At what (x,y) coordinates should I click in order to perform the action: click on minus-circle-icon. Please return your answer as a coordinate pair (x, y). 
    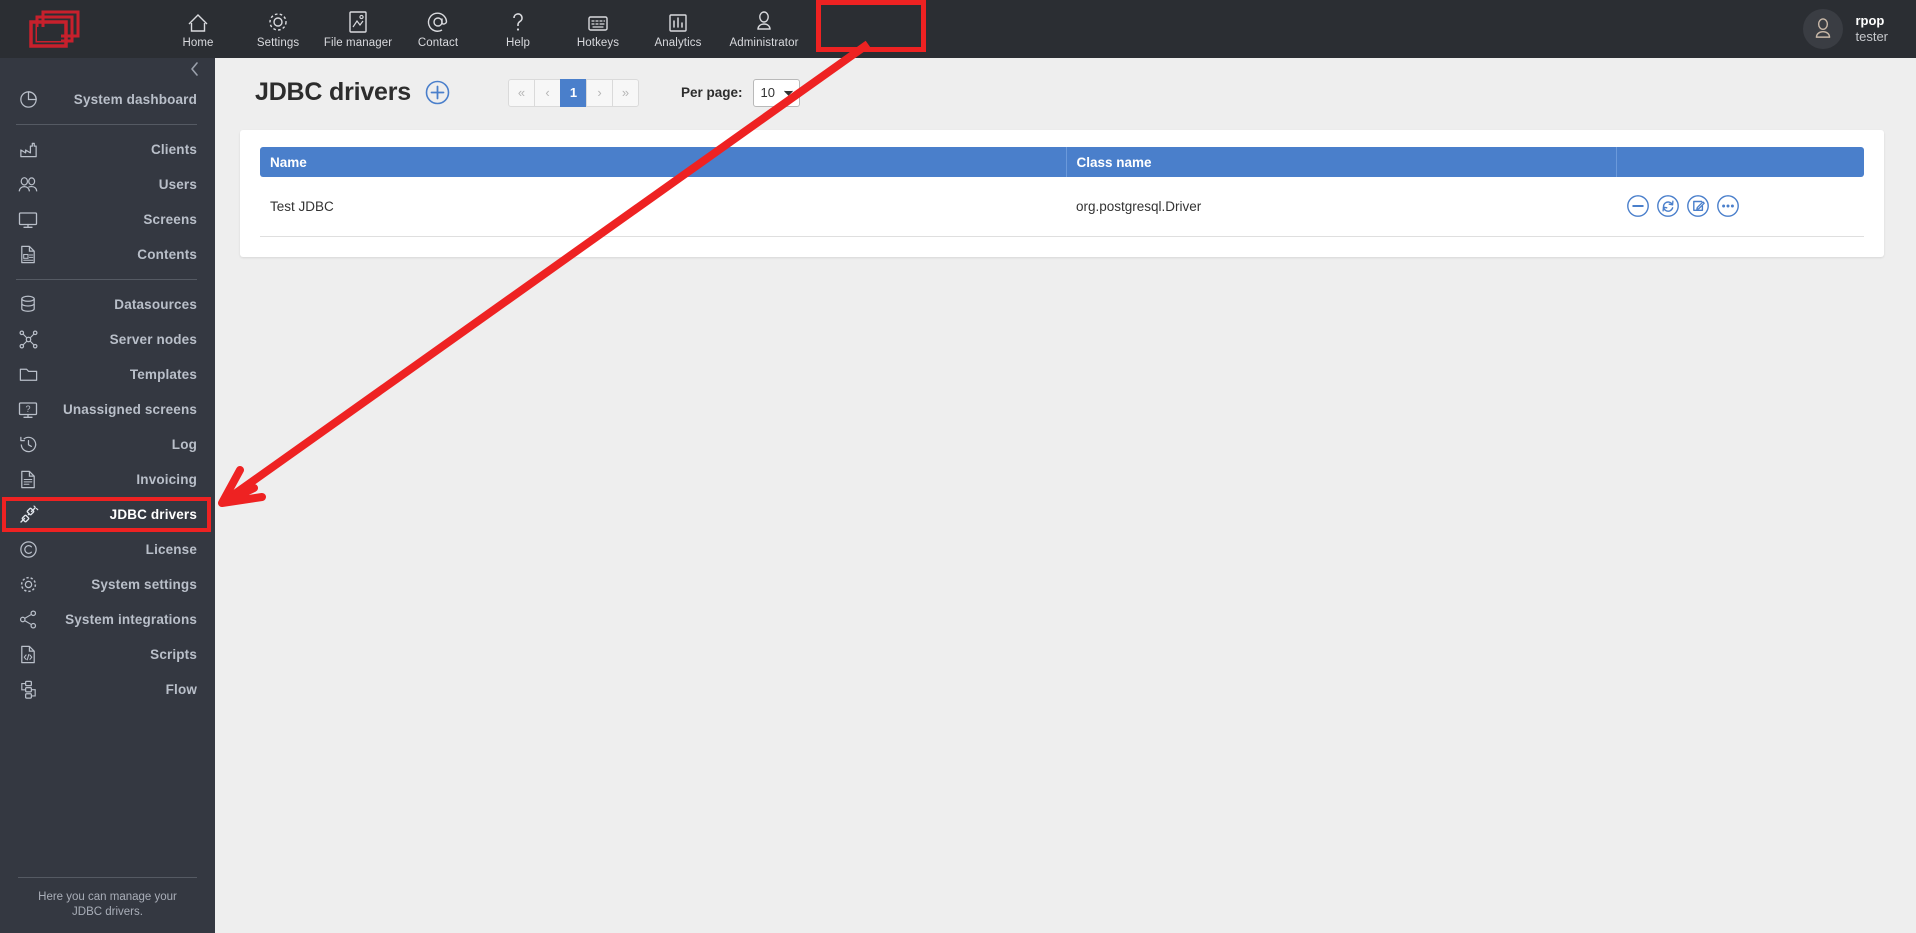
    Looking at the image, I should click on (1638, 206).